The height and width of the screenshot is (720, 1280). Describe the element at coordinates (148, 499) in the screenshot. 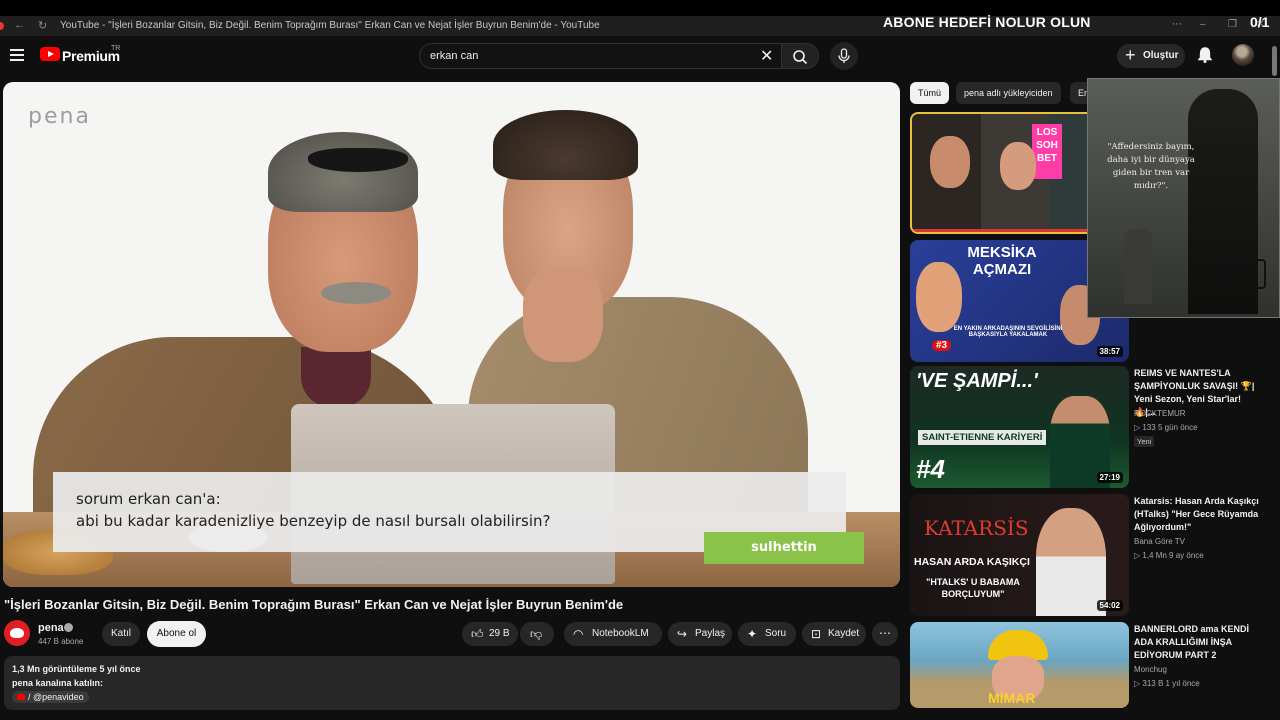

I see `caption-line-1: sorum erkan can'a:` at that location.